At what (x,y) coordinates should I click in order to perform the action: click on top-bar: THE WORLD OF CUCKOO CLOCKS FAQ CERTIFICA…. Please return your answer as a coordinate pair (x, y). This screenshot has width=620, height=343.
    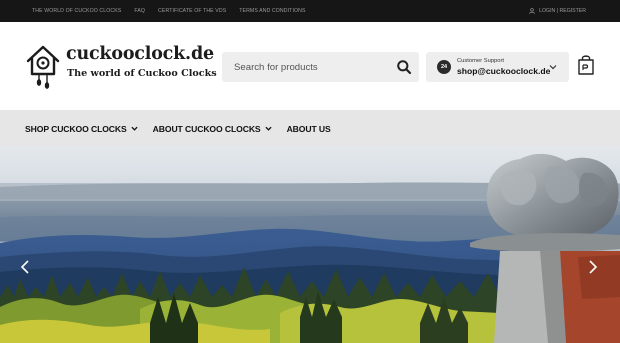
    Looking at the image, I should click on (310, 11).